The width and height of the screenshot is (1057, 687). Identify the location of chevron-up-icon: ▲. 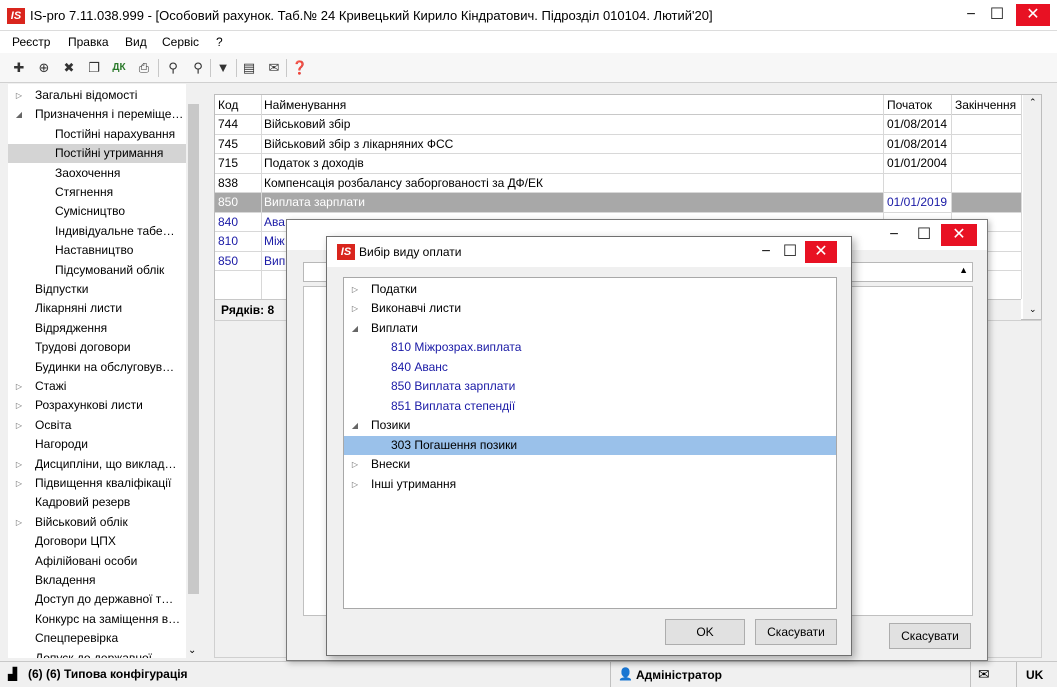
(963, 270).